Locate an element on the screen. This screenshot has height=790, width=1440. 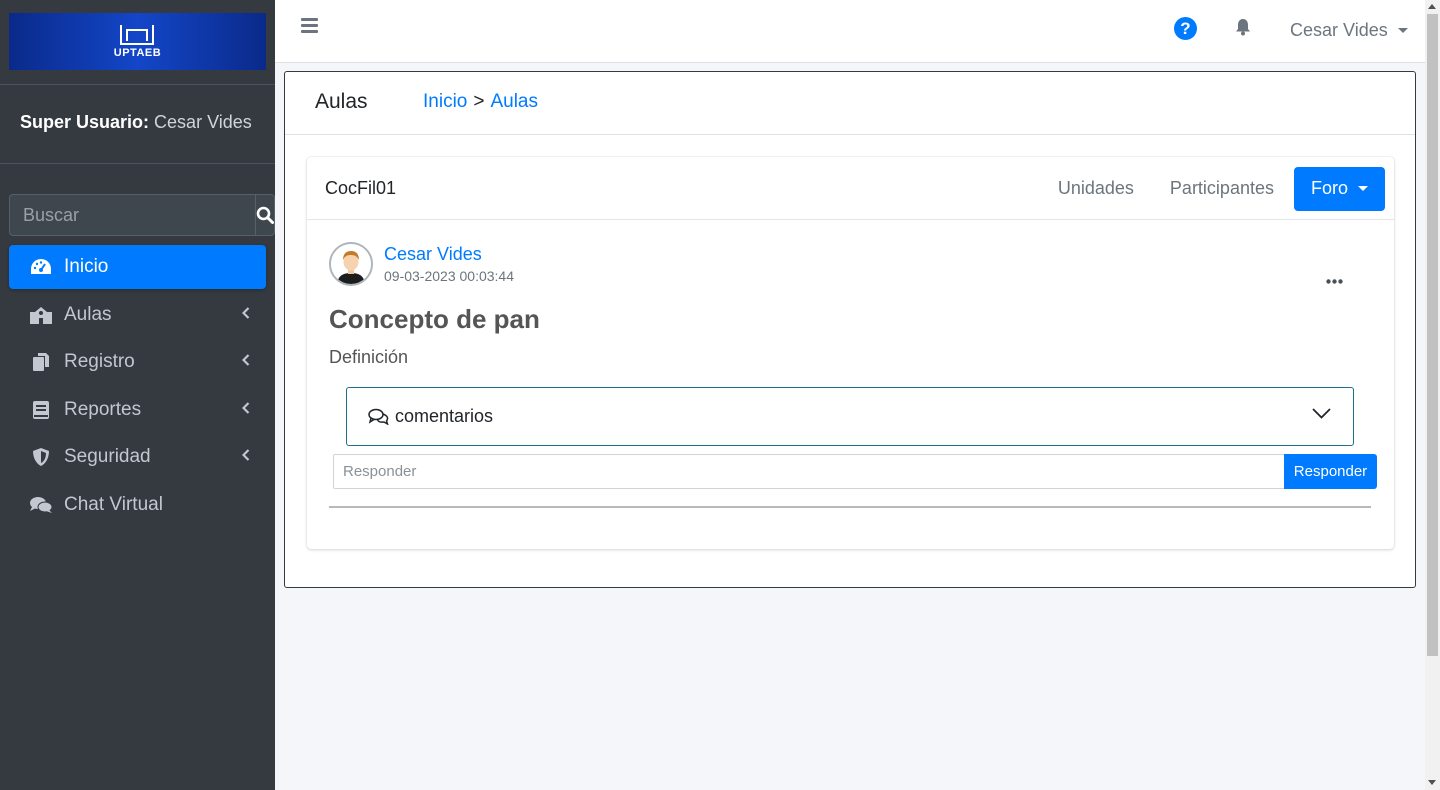
hamburger-menu-icon is located at coordinates (309, 26).